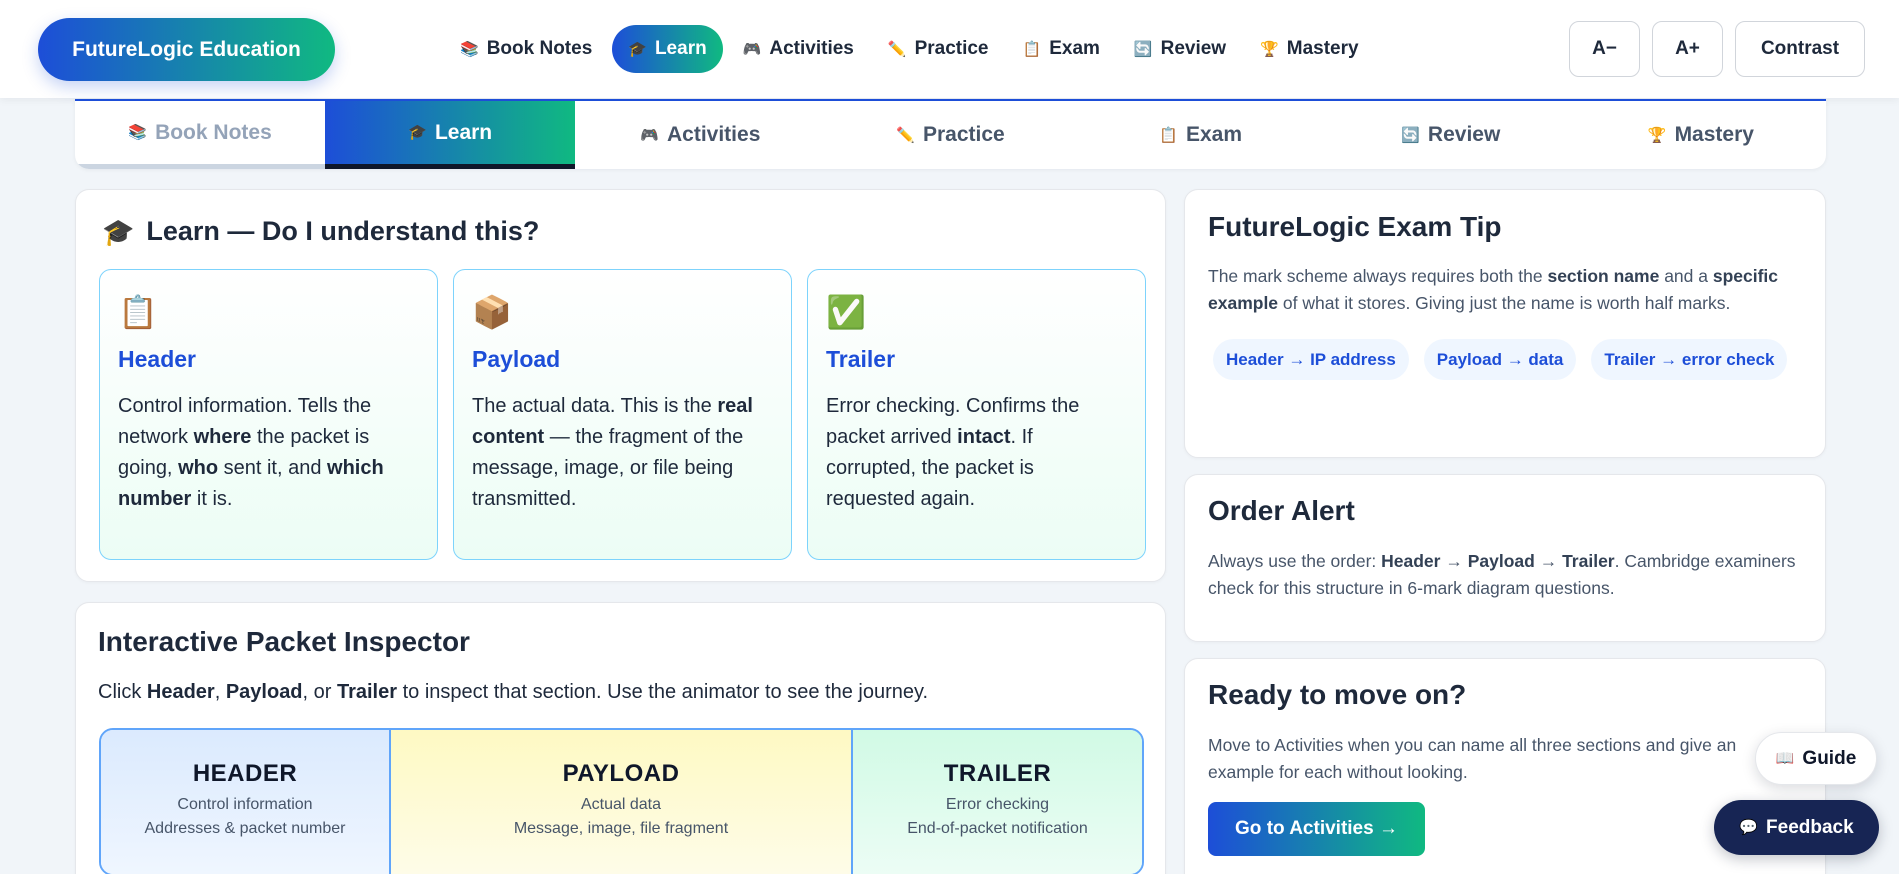 The width and height of the screenshot is (1899, 874). Describe the element at coordinates (1201, 135) in the screenshot. I see `tab-exam: 📋 Exam` at that location.